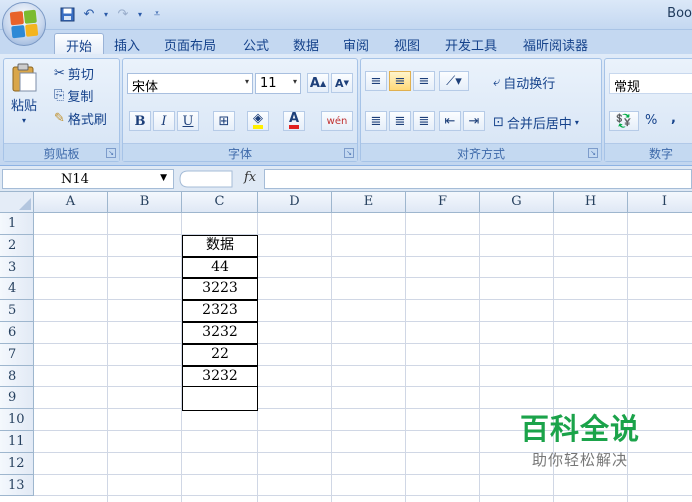 Image resolution: width=692 pixels, height=502 pixels. I want to click on font-color-letter: A, so click(294, 120).